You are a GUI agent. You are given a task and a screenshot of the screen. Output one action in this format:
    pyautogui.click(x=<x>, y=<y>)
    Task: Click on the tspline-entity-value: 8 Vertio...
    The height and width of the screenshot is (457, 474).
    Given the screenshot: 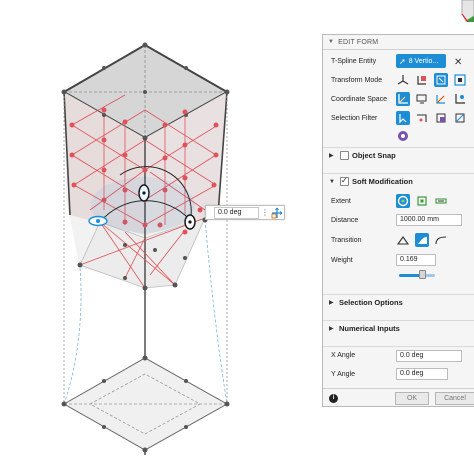 What is the action you would take?
    pyautogui.click(x=423, y=61)
    